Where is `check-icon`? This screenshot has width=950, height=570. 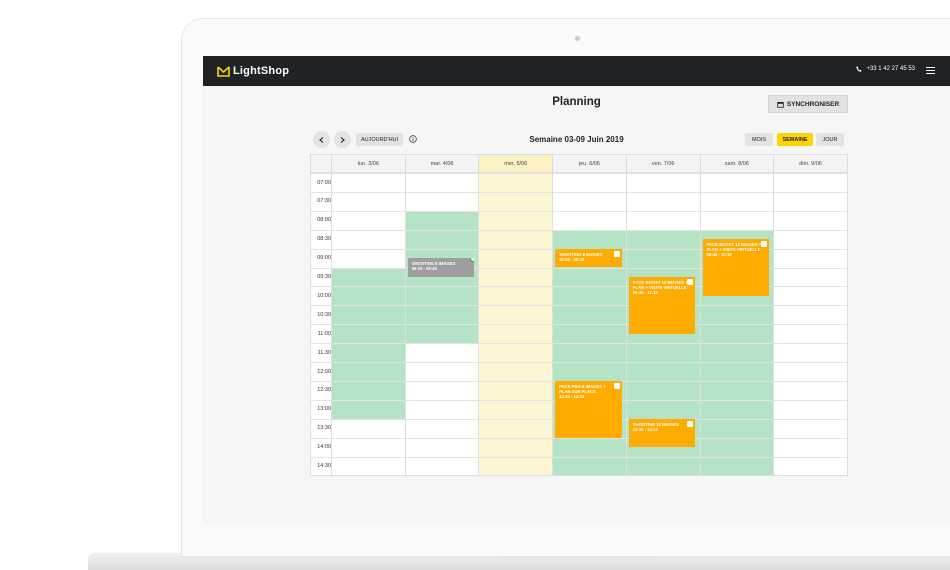 check-icon is located at coordinates (472, 260).